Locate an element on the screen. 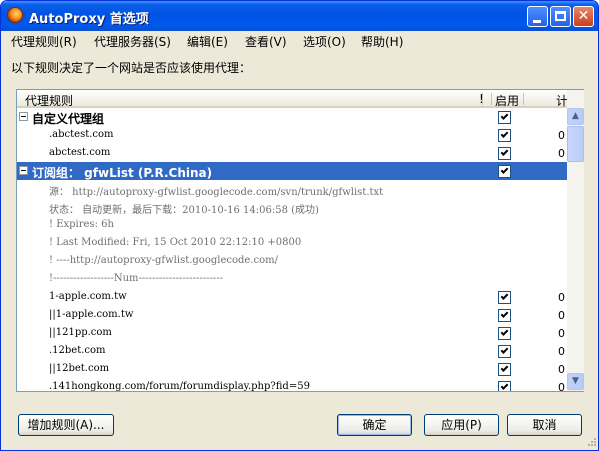 This screenshot has height=451, width=599. rule-text: ||12bet.com is located at coordinates (79, 368).